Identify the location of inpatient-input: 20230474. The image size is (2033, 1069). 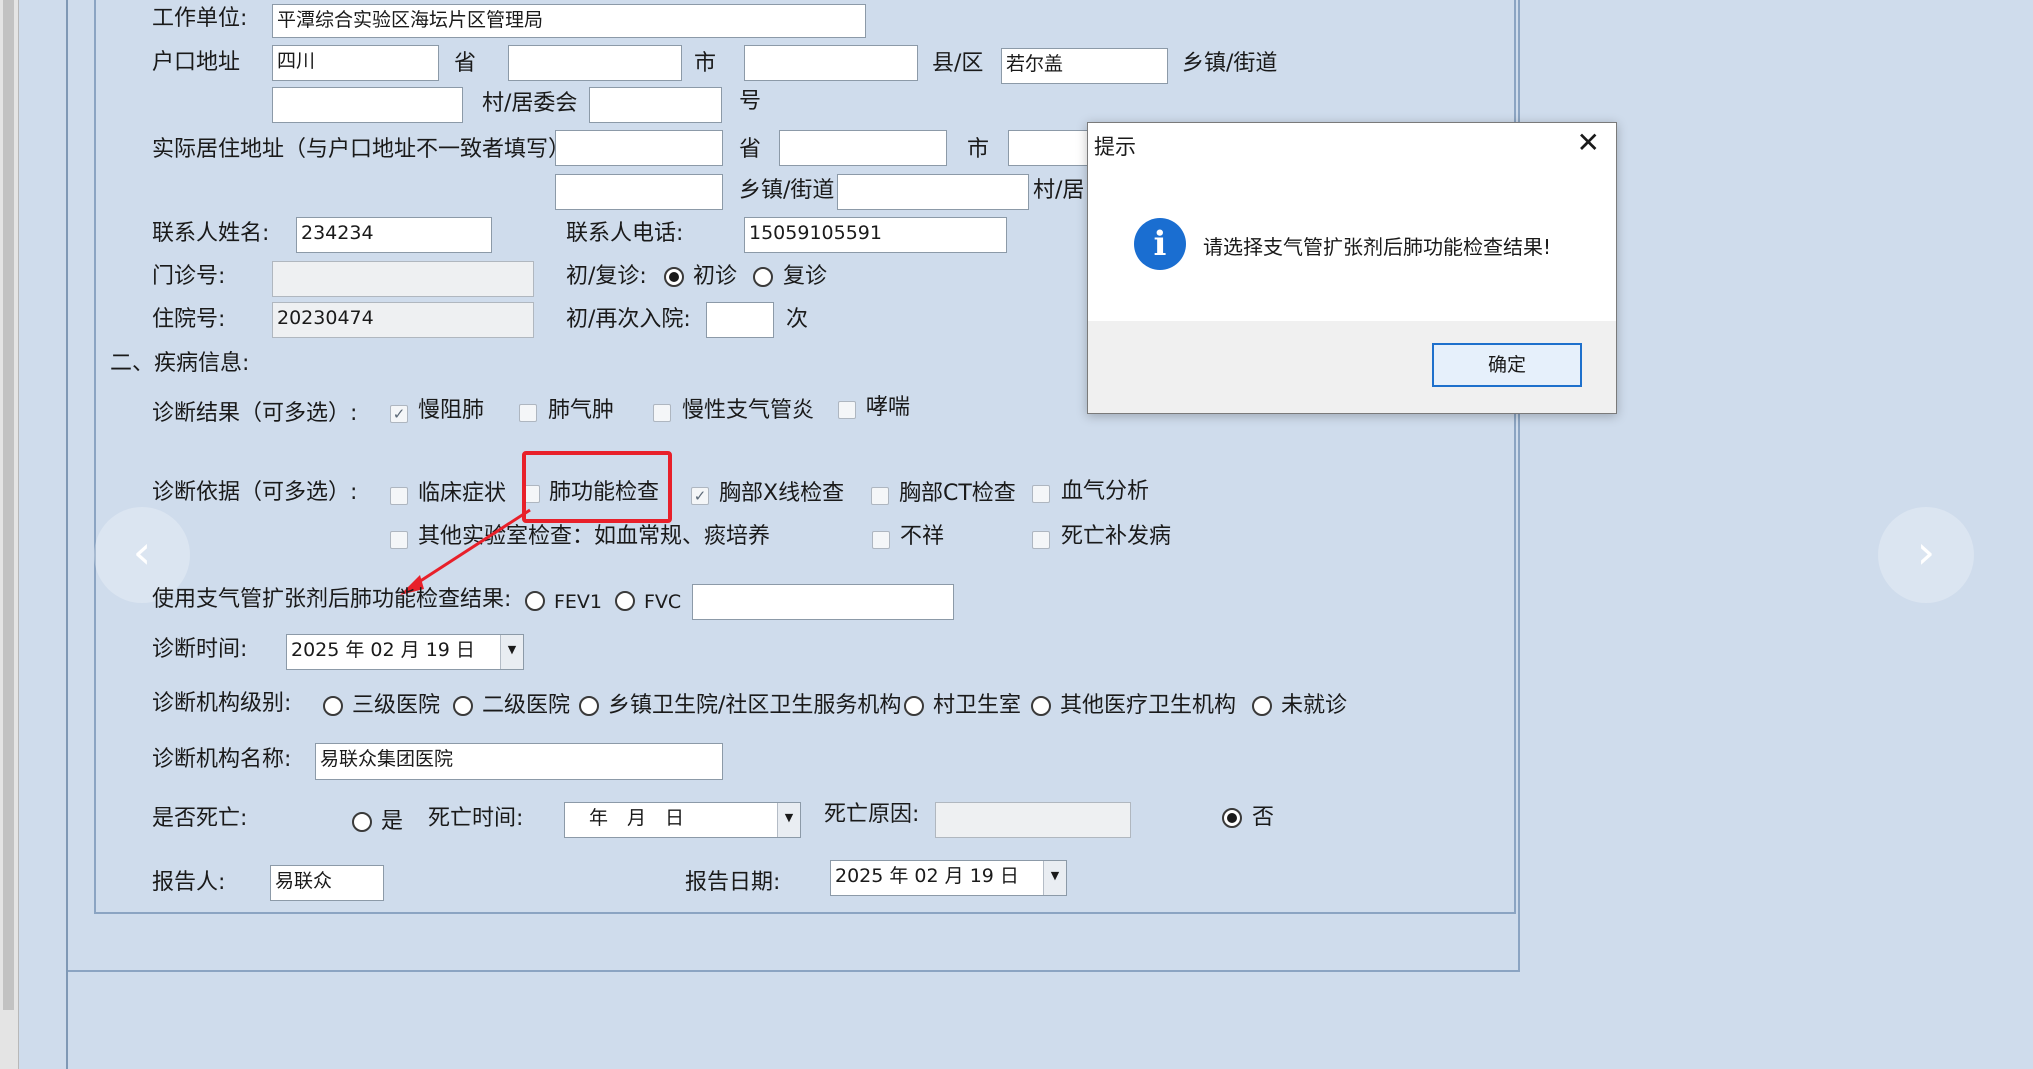
(403, 320).